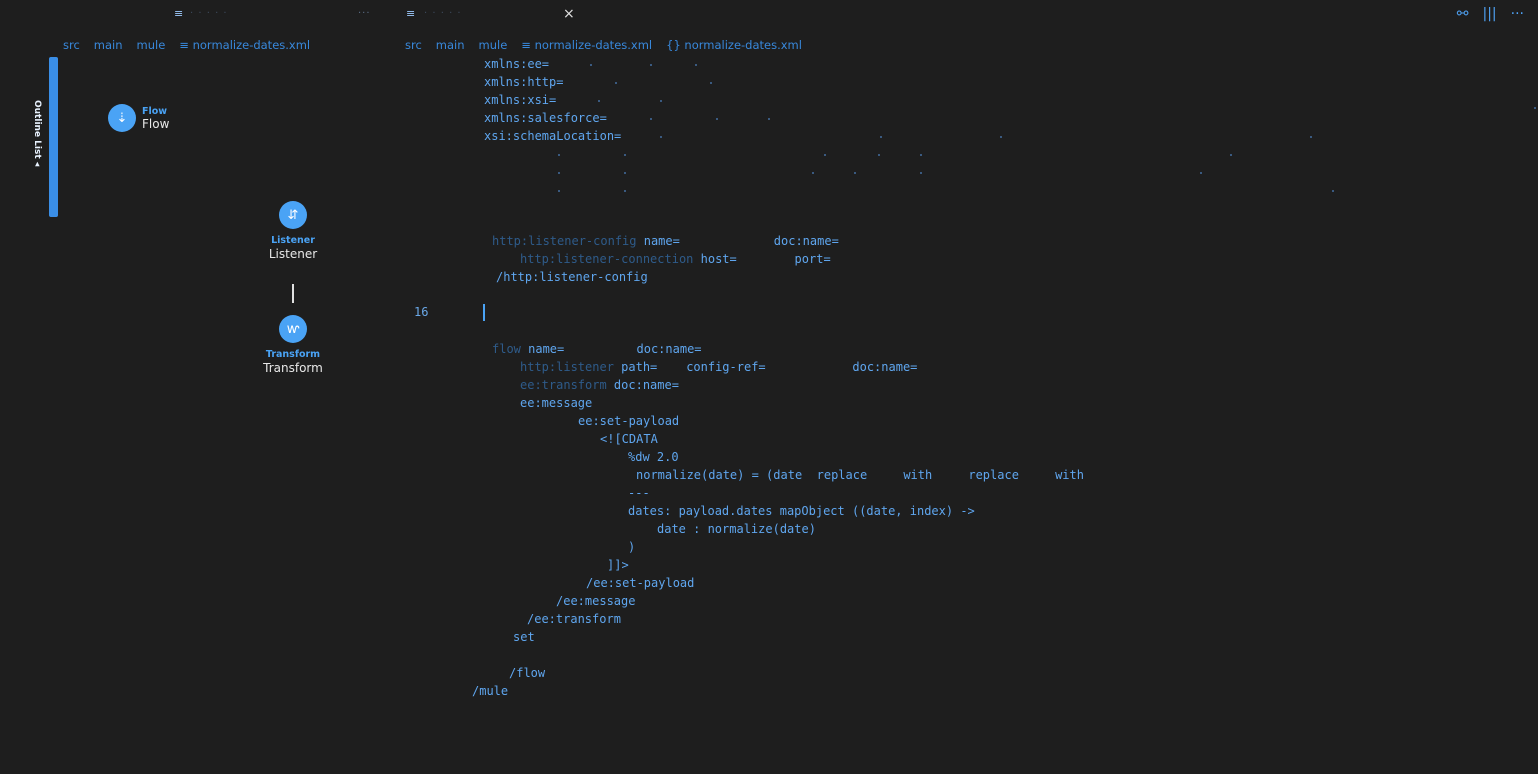 The width and height of the screenshot is (1538, 774). What do you see at coordinates (653, 457) in the screenshot?
I see `code-line: %dw 2.0` at bounding box center [653, 457].